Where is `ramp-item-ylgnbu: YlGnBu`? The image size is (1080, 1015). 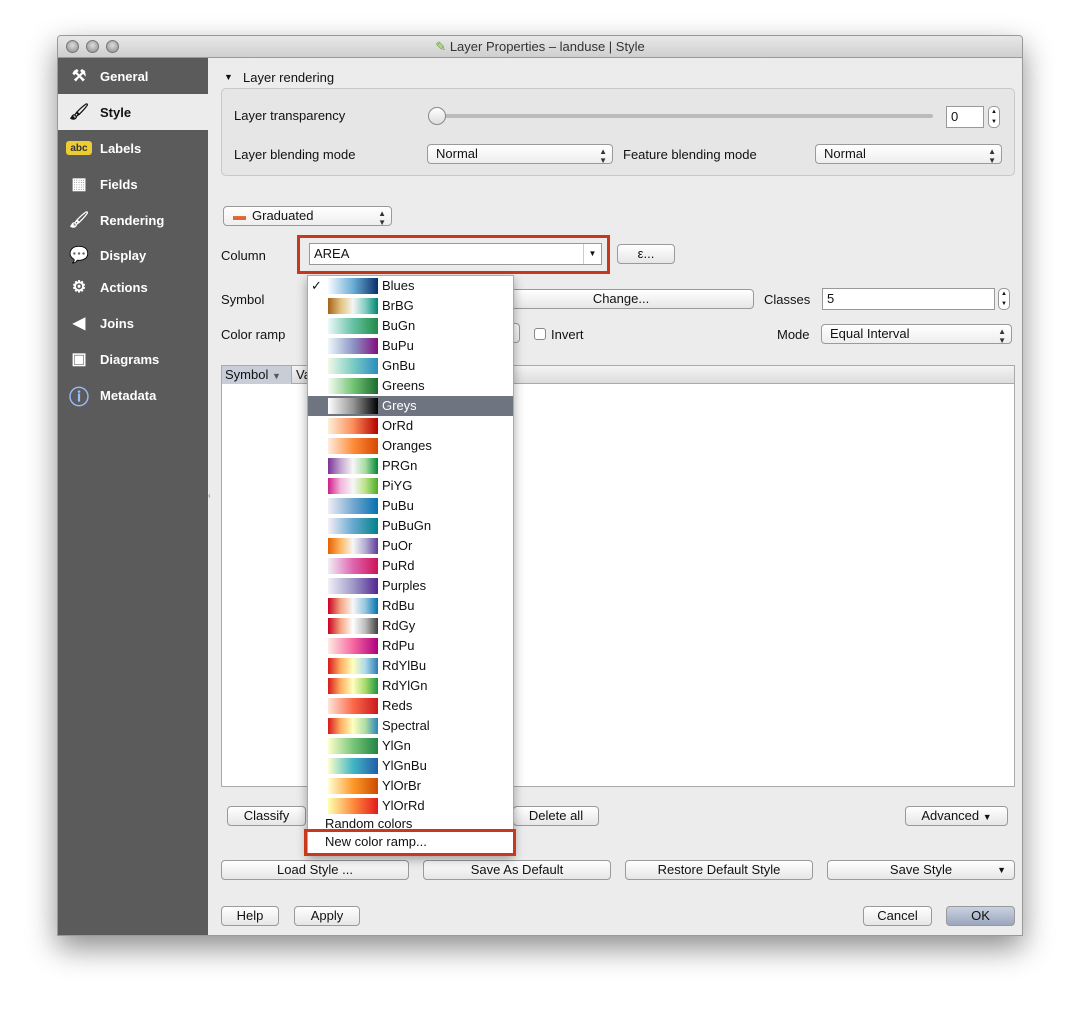
ramp-item-ylgnbu: YlGnBu is located at coordinates (410, 766).